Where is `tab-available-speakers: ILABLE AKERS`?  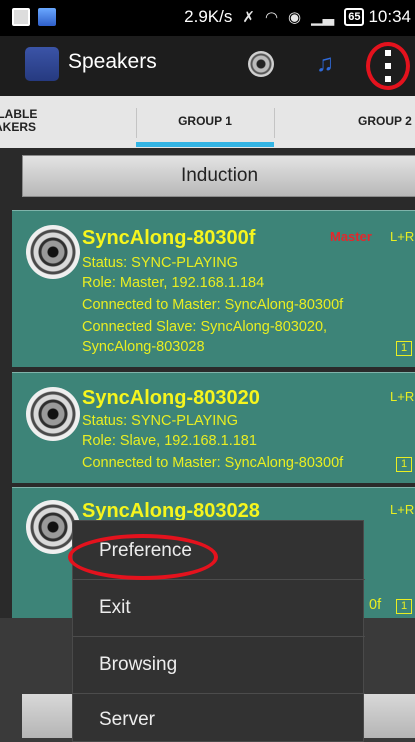
tab-available-speakers: ILABLE AKERS is located at coordinates (37, 122).